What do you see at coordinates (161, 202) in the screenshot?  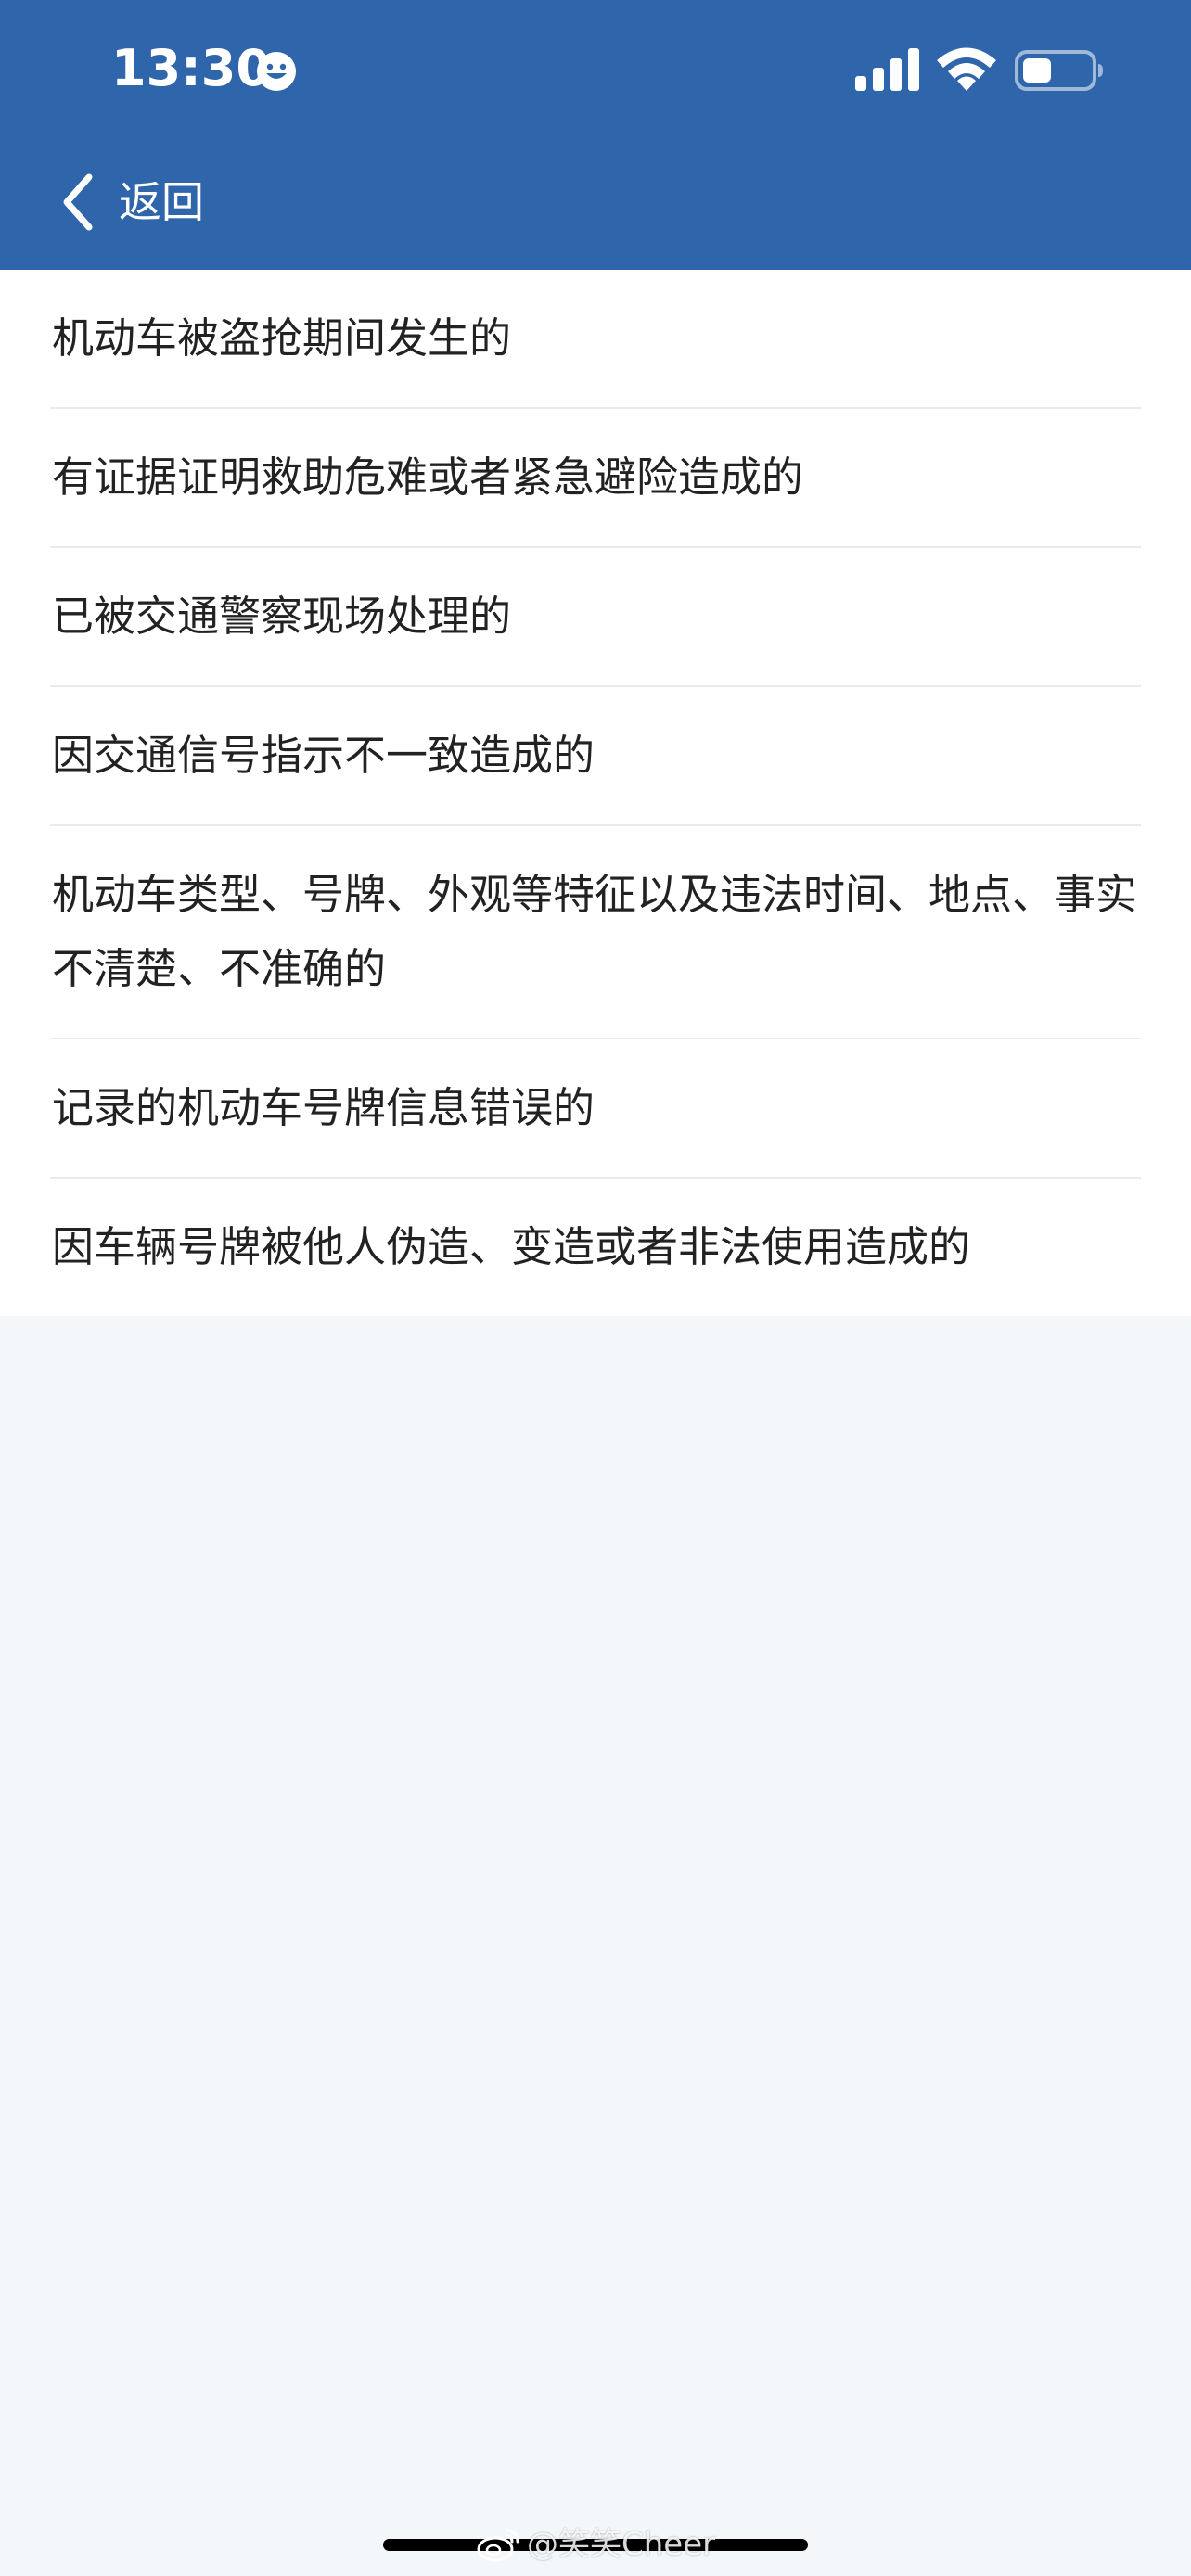 I see `back-label: 返回` at bounding box center [161, 202].